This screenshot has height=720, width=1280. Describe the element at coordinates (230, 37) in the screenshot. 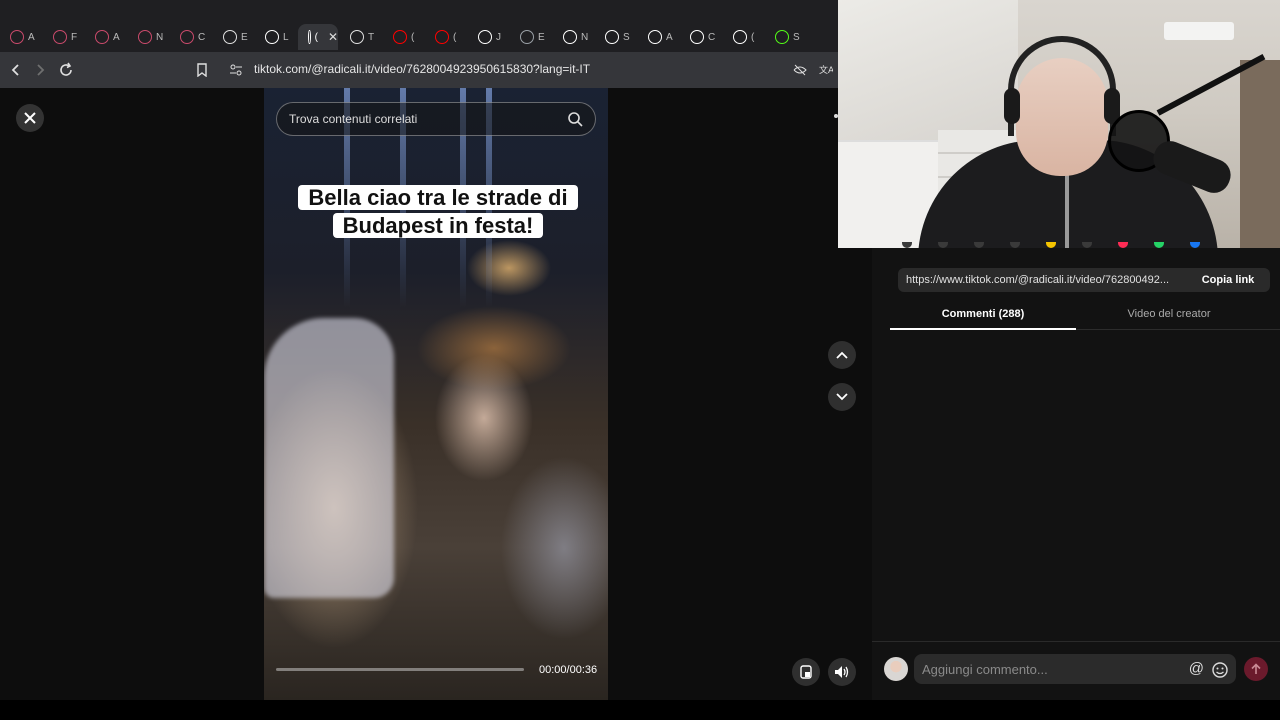

I see `wordpress-icon` at that location.